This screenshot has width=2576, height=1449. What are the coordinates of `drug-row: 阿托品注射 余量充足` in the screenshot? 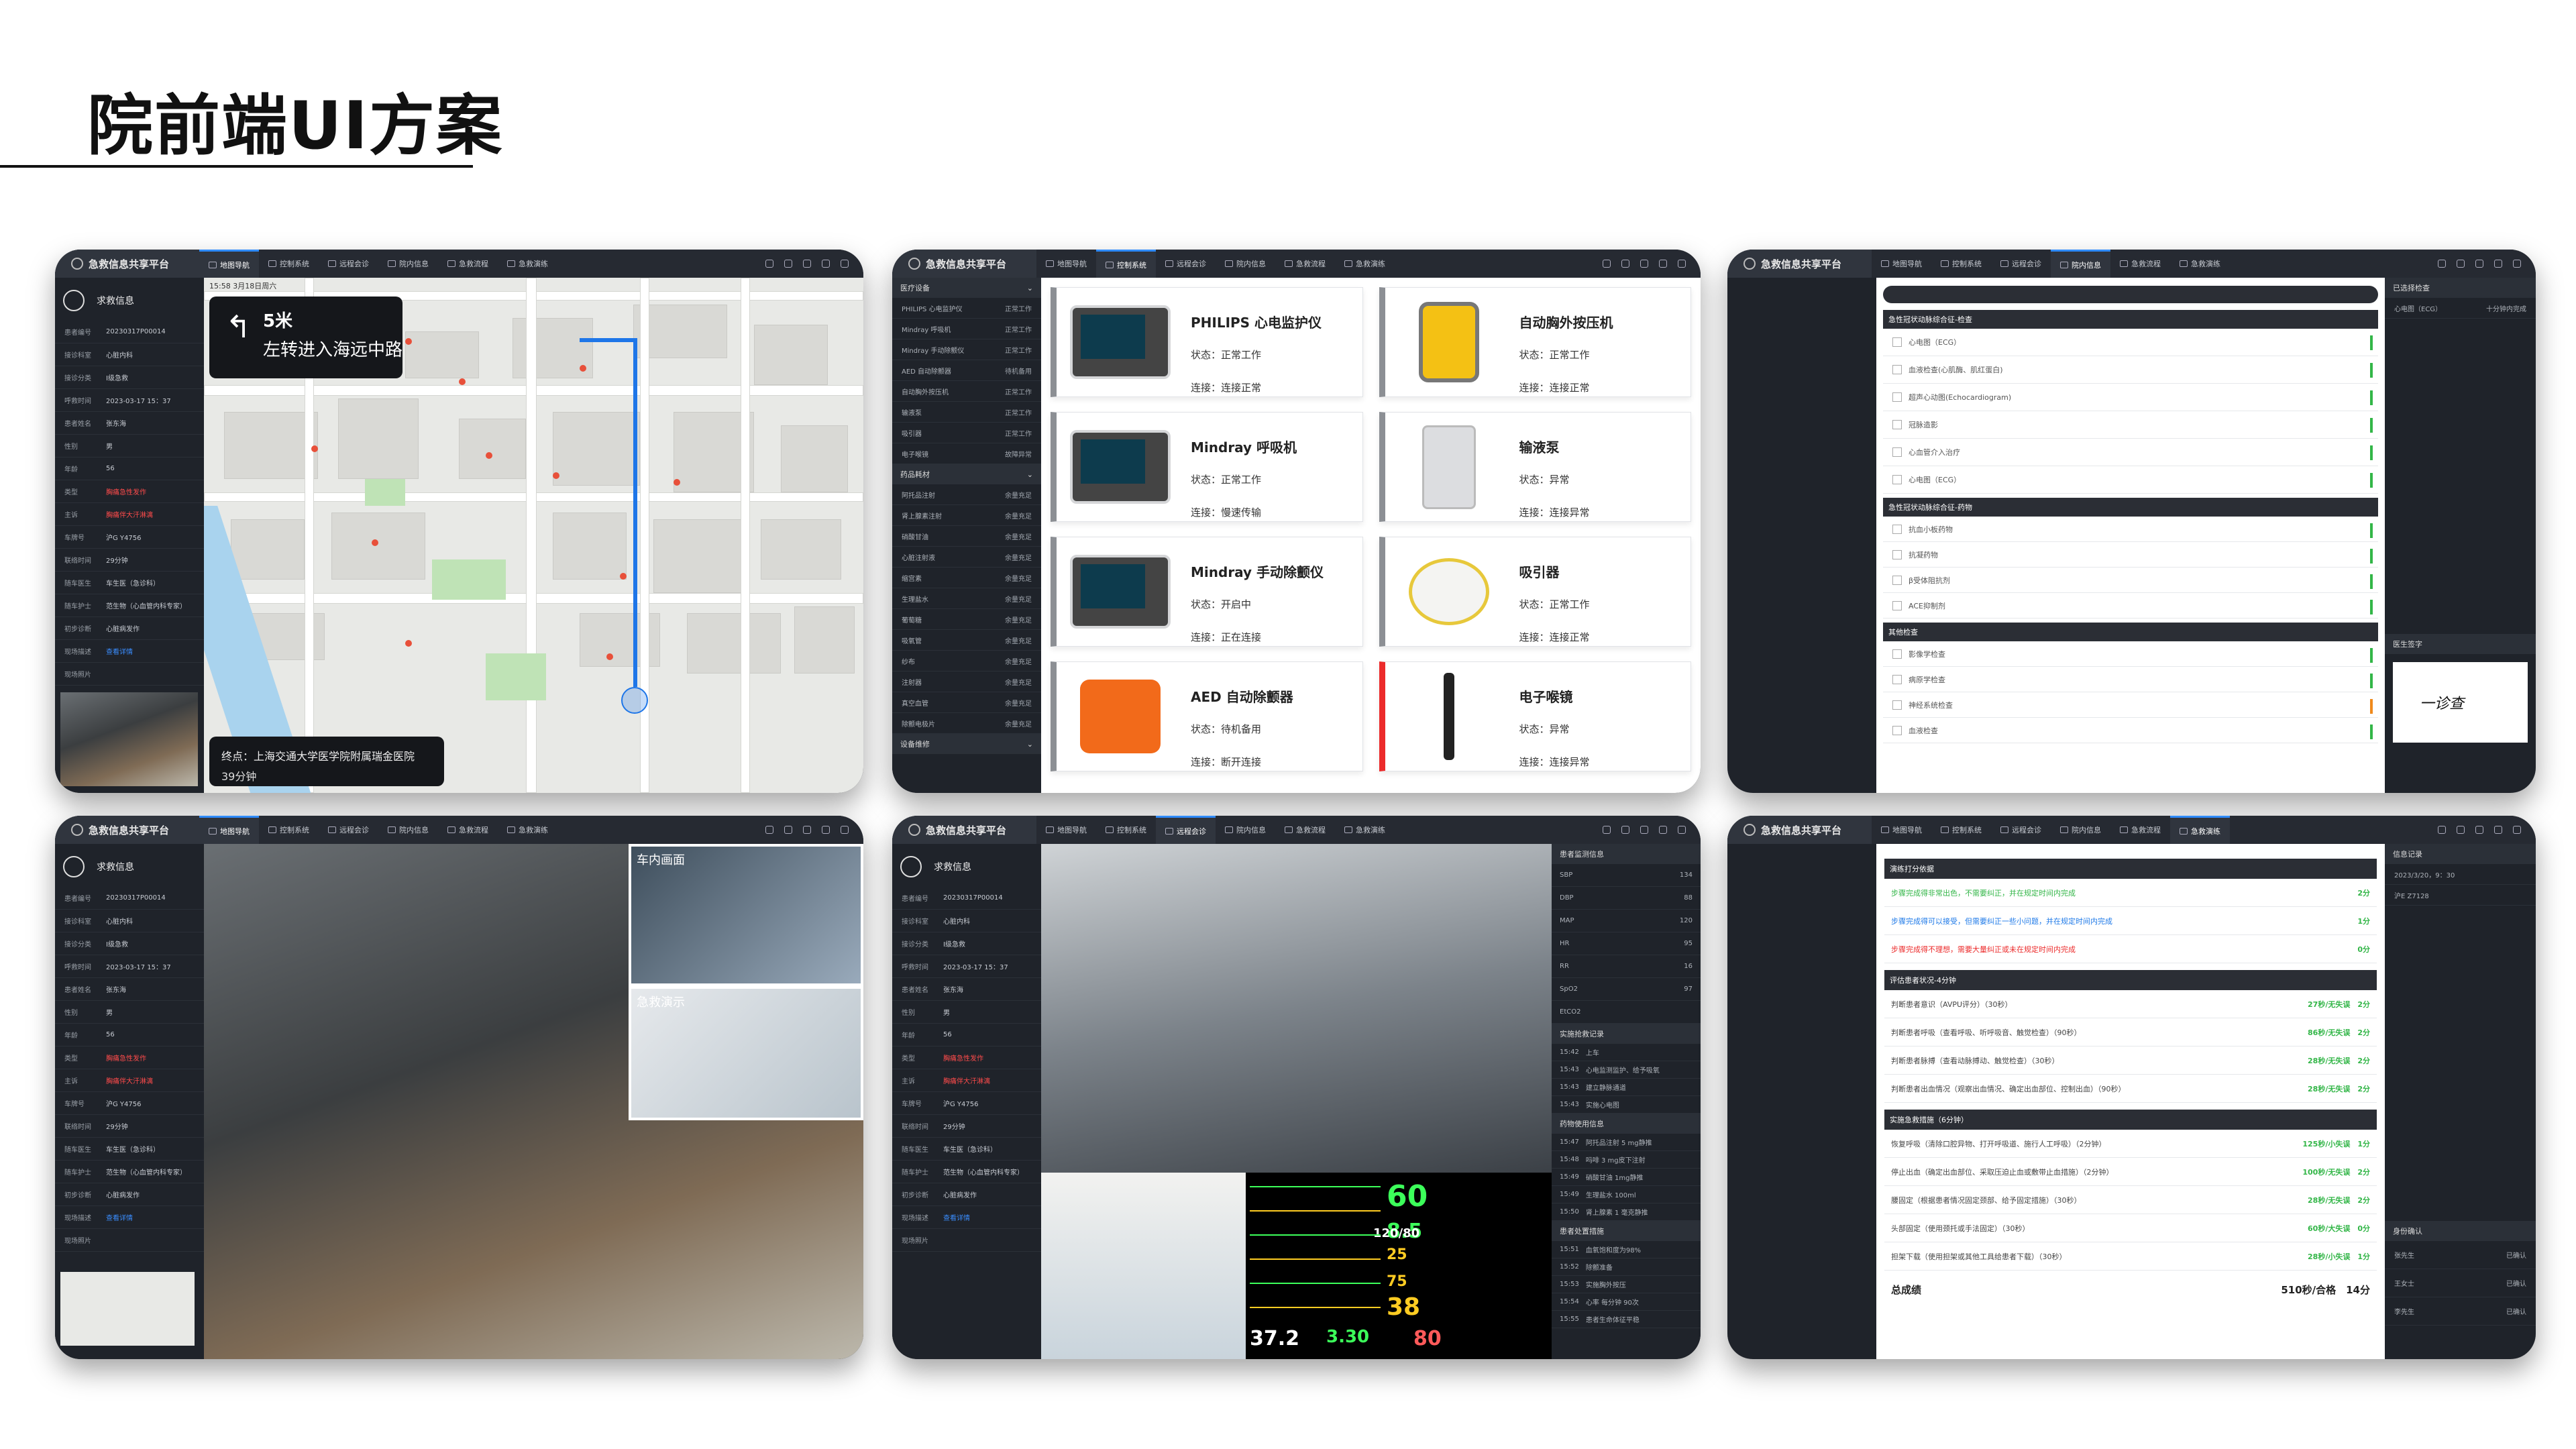 It's located at (966, 494).